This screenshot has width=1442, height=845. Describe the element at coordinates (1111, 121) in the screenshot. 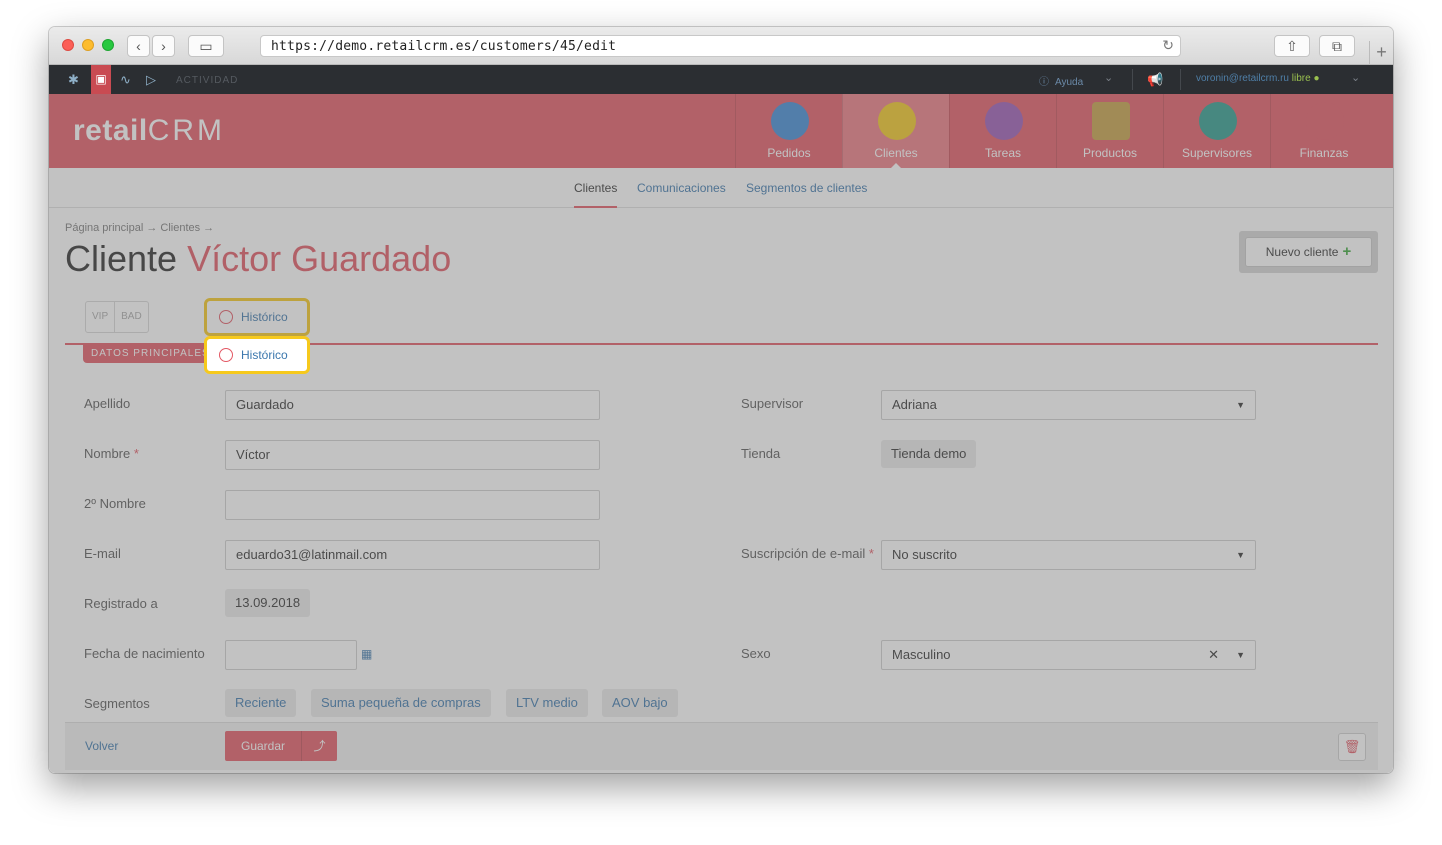

I see `box-icon` at that location.